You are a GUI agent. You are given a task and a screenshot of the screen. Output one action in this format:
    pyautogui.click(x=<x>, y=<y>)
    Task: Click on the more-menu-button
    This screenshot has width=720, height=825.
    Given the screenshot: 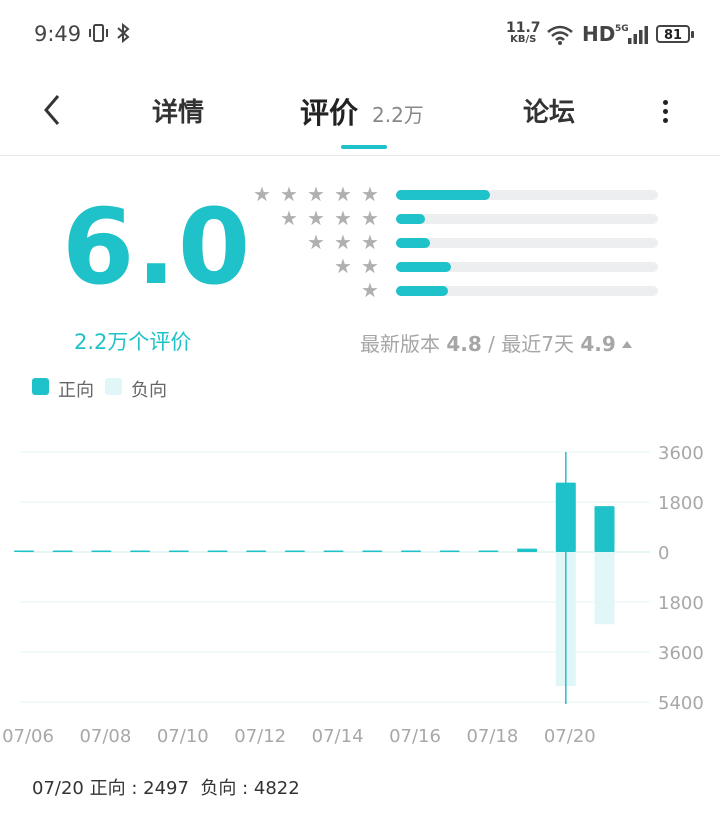 What is the action you would take?
    pyautogui.click(x=665, y=113)
    